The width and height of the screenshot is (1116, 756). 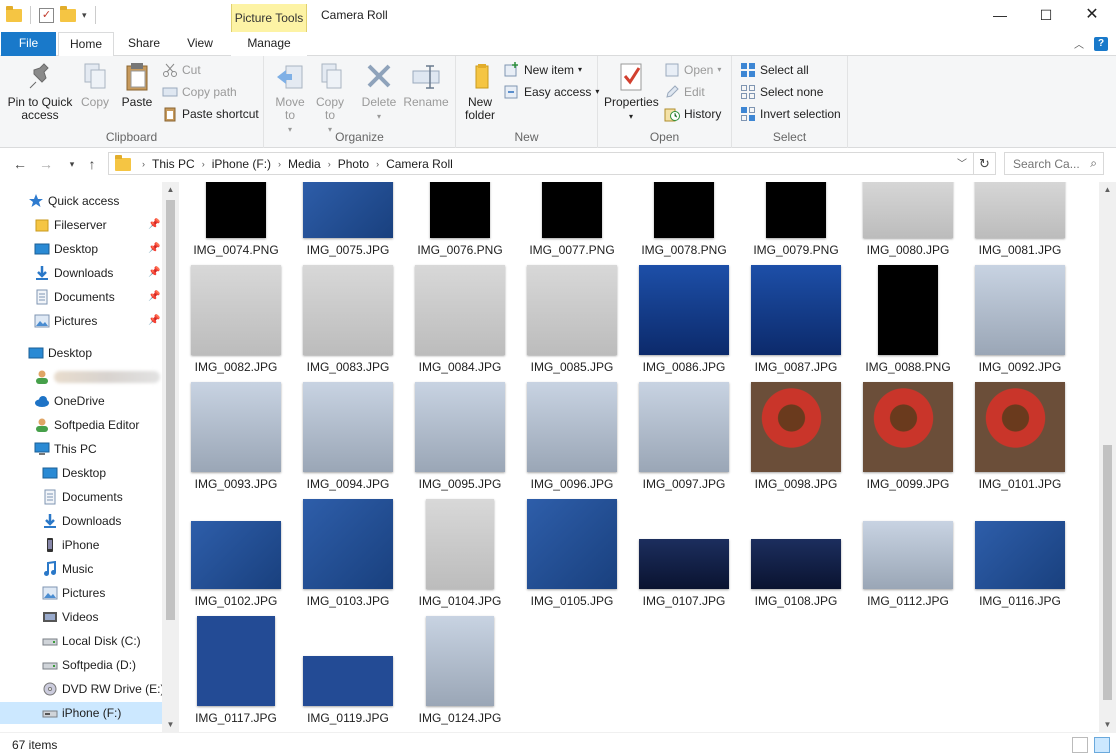 What do you see at coordinates (908, 325) in the screenshot?
I see `file-item: IMG_0088.PNG` at bounding box center [908, 325].